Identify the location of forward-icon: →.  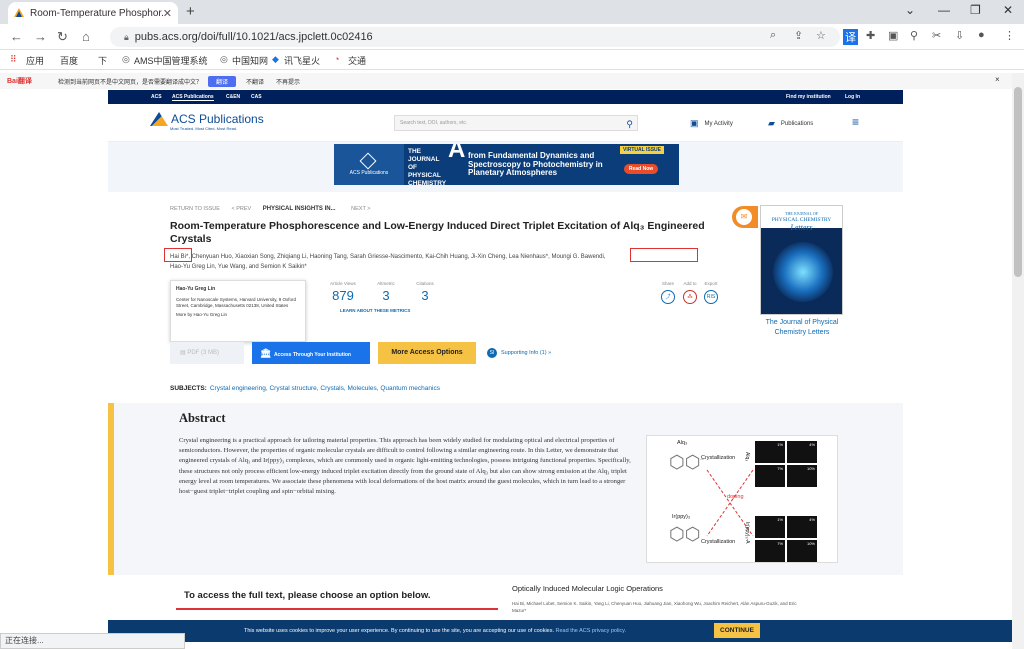
(40, 36).